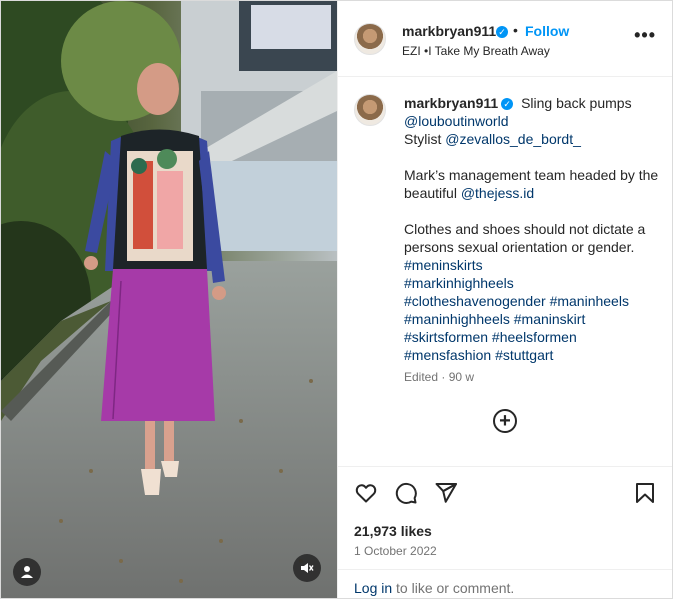 The height and width of the screenshot is (599, 673). What do you see at coordinates (453, 588) in the screenshot?
I see `login-prompt-text: to like or comment.` at bounding box center [453, 588].